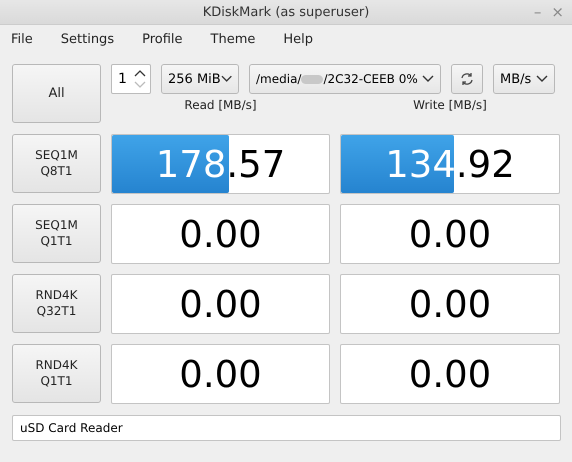  I want to click on refresh-button, so click(467, 79).